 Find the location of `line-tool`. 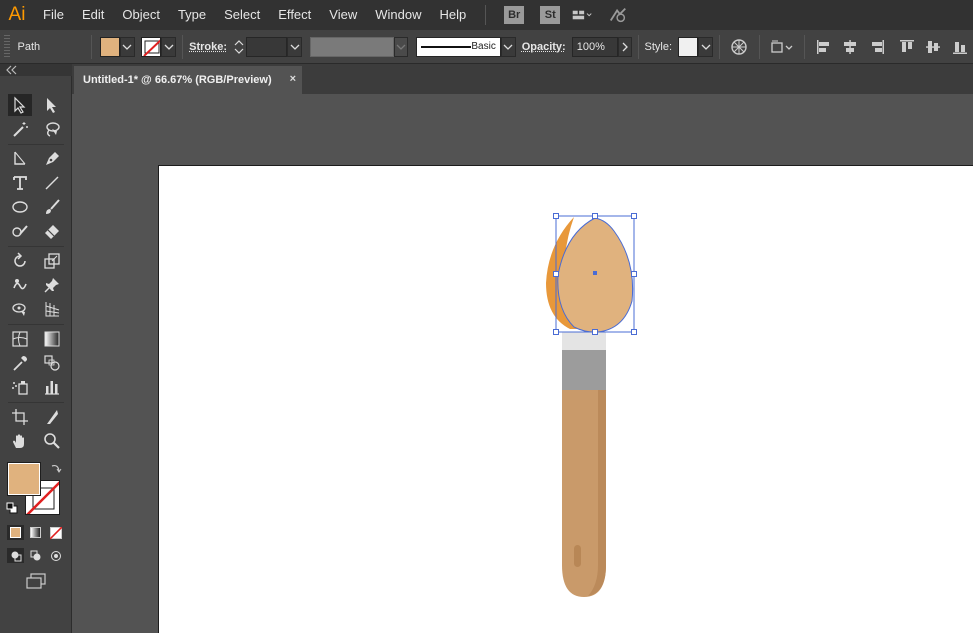

line-tool is located at coordinates (52, 183).